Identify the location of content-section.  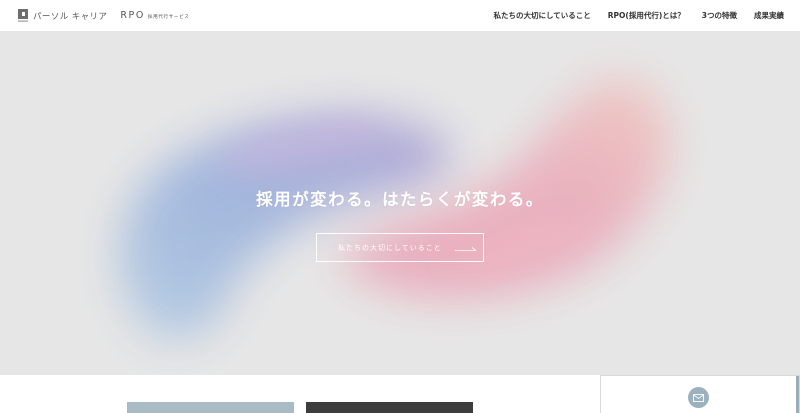
(400, 394).